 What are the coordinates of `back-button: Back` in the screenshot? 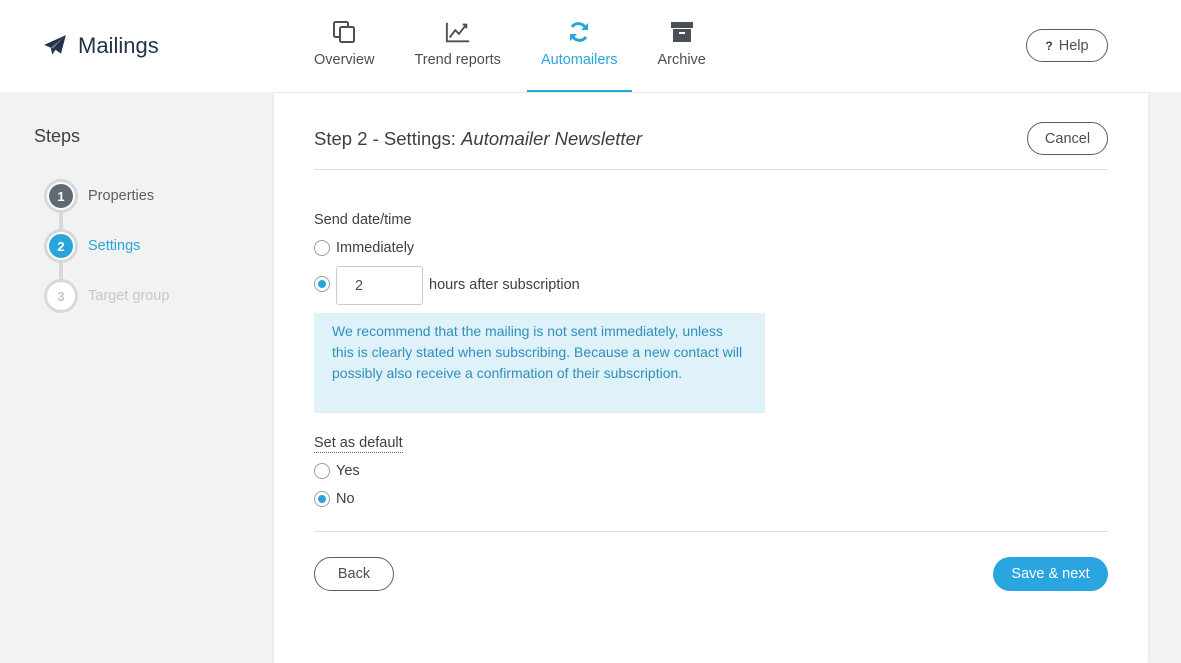 It's located at (354, 574).